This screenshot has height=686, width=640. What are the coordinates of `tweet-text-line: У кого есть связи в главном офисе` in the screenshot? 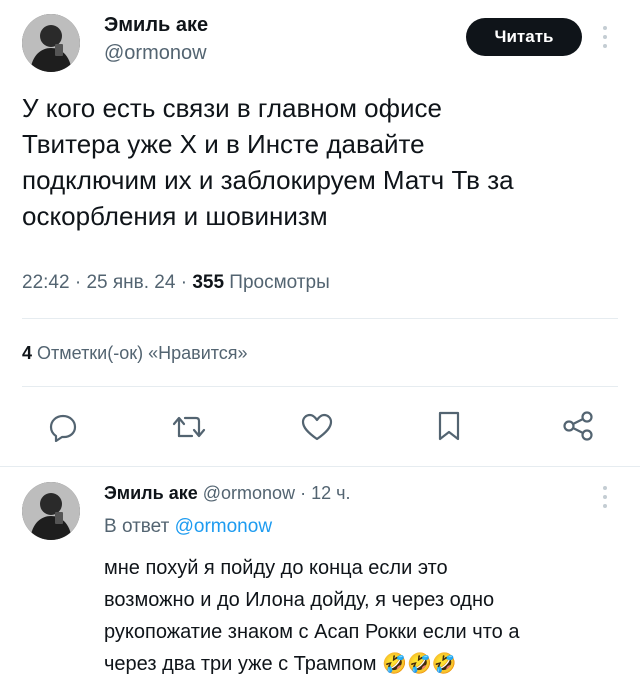 It's located at (232, 108).